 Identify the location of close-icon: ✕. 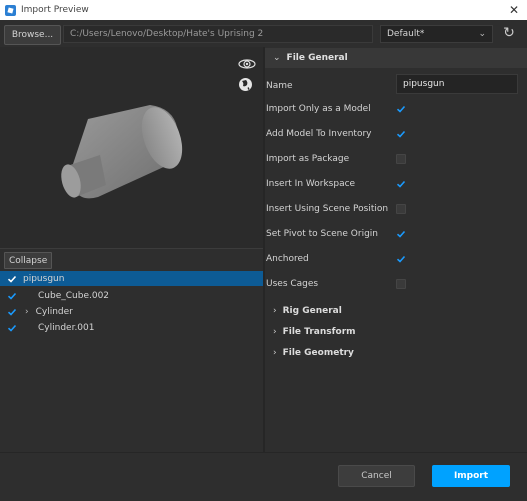
(514, 10).